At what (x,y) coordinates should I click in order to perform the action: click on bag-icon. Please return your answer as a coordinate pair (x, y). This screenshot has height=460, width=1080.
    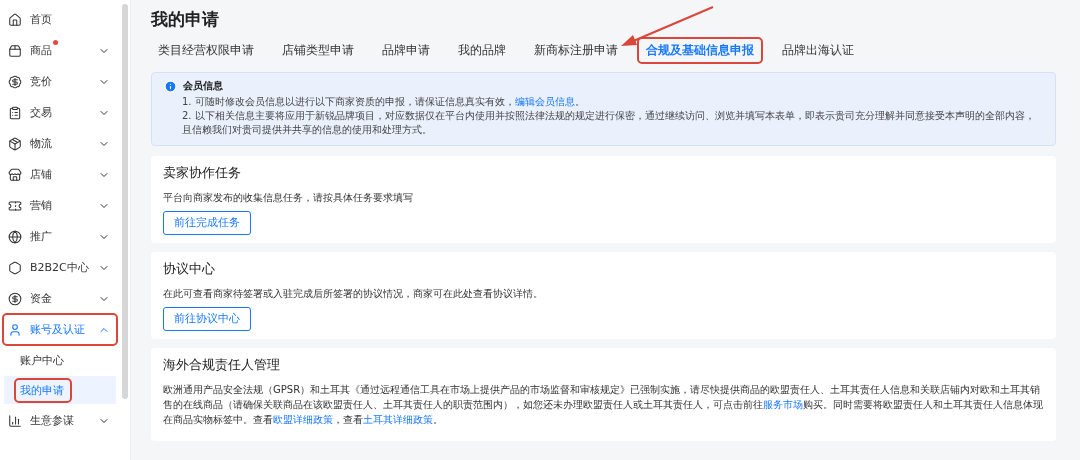
    Looking at the image, I should click on (15, 50).